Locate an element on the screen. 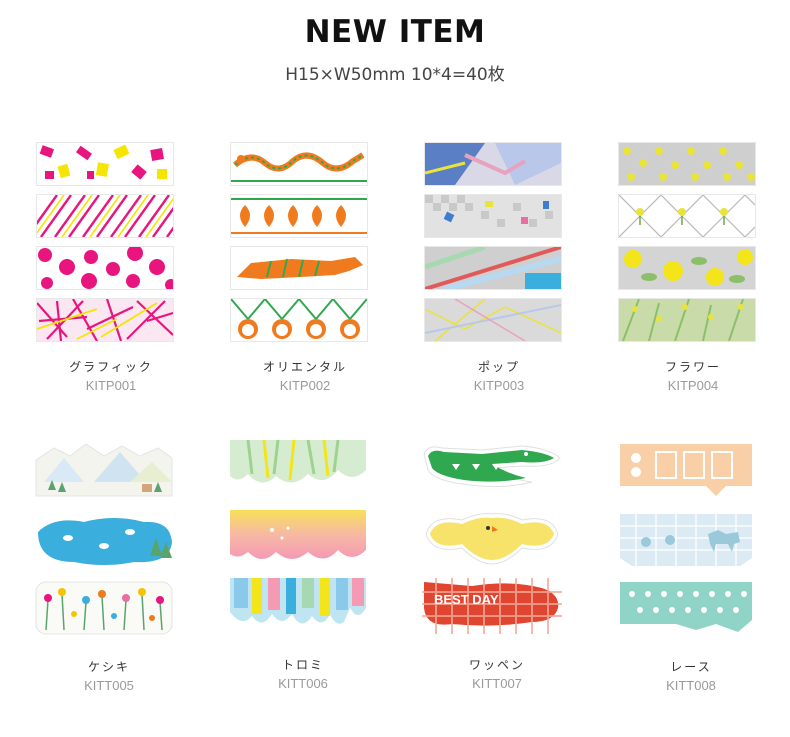 The width and height of the screenshot is (790, 737). product-code: KITP002 is located at coordinates (305, 385).